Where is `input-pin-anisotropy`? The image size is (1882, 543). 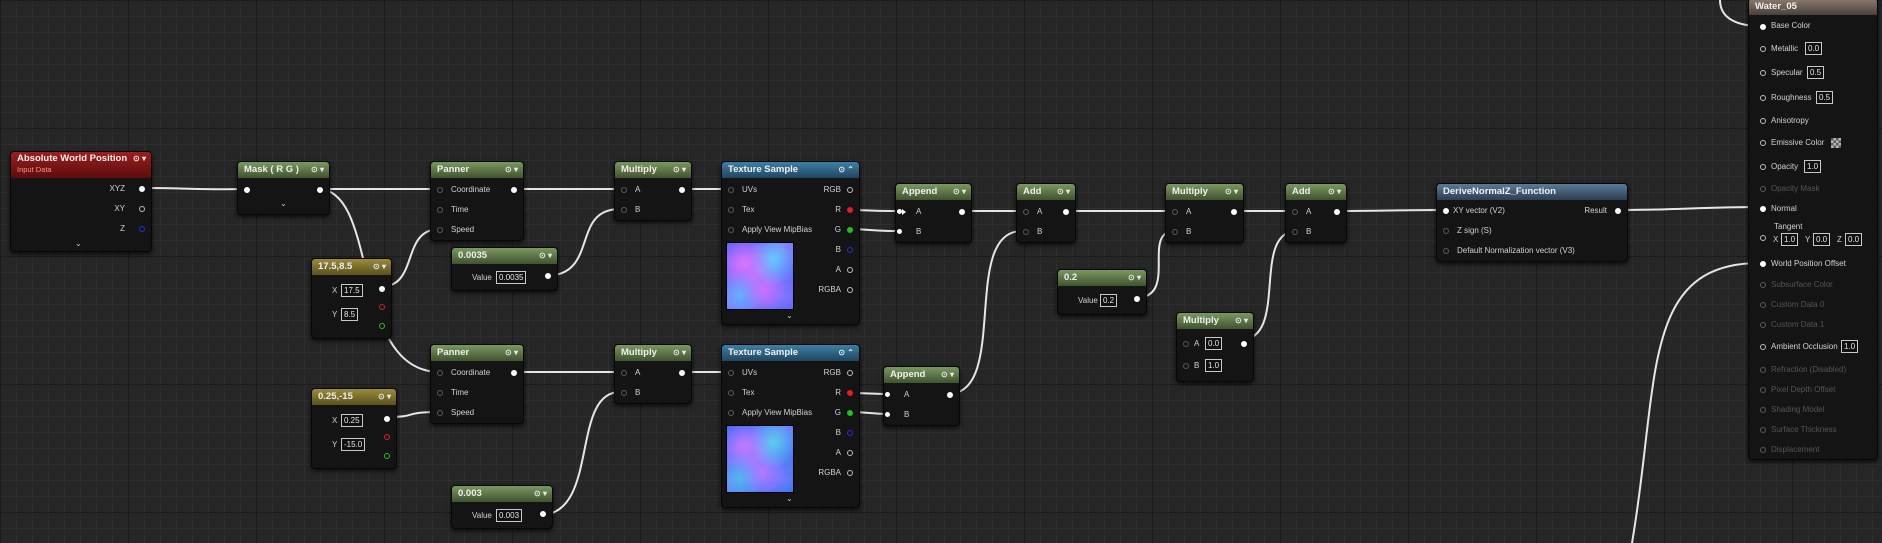 input-pin-anisotropy is located at coordinates (1763, 121).